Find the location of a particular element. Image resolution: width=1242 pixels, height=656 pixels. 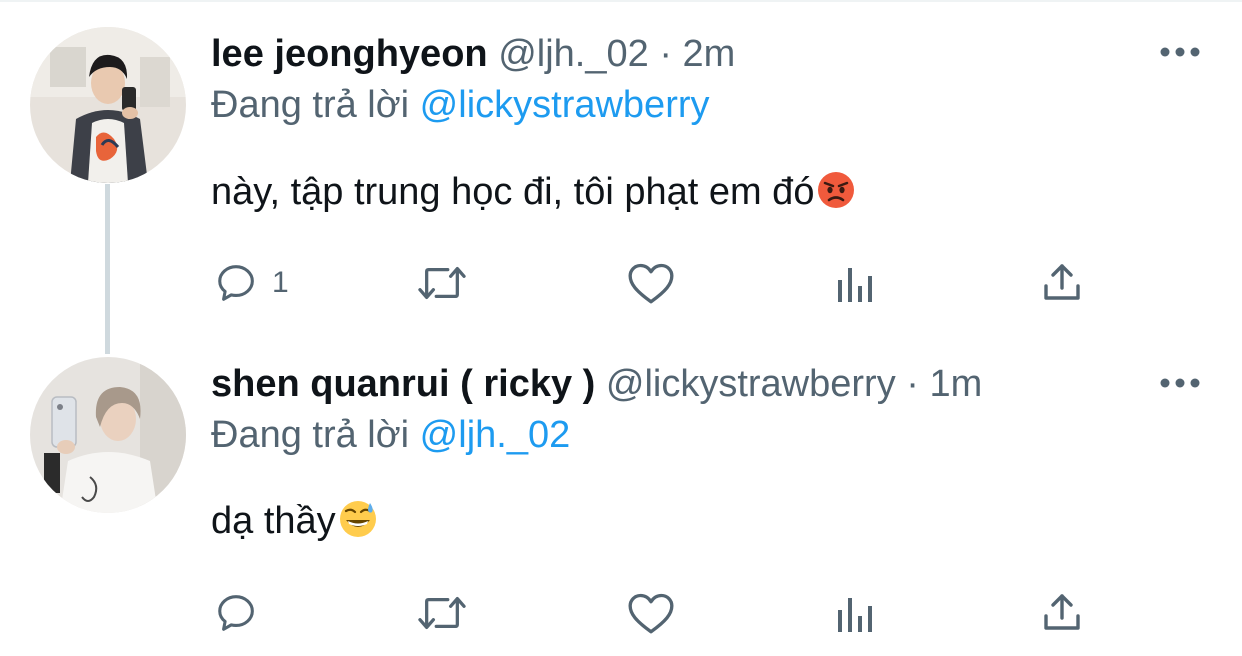

avatar-shen-quanrui is located at coordinates (108, 435).